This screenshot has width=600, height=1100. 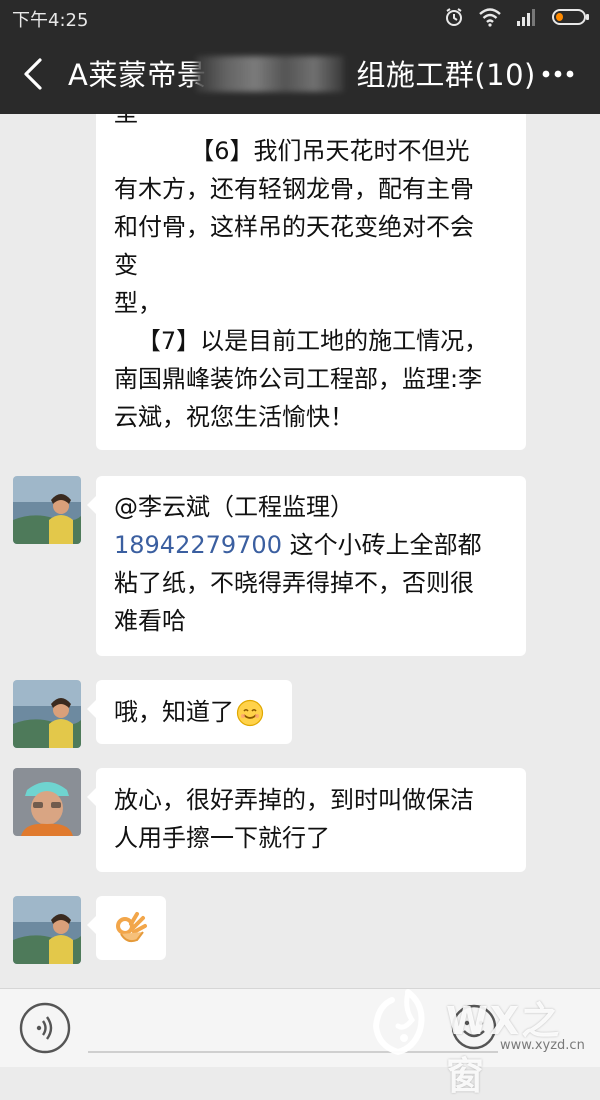 I want to click on battery-icon, so click(x=570, y=17).